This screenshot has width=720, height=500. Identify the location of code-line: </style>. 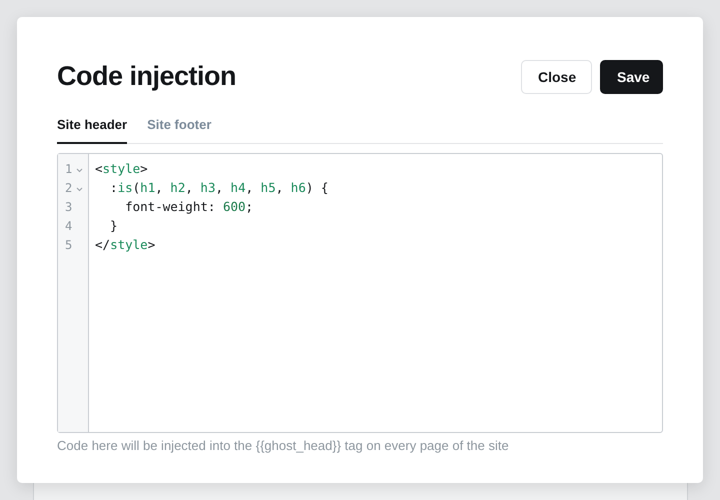
(125, 245).